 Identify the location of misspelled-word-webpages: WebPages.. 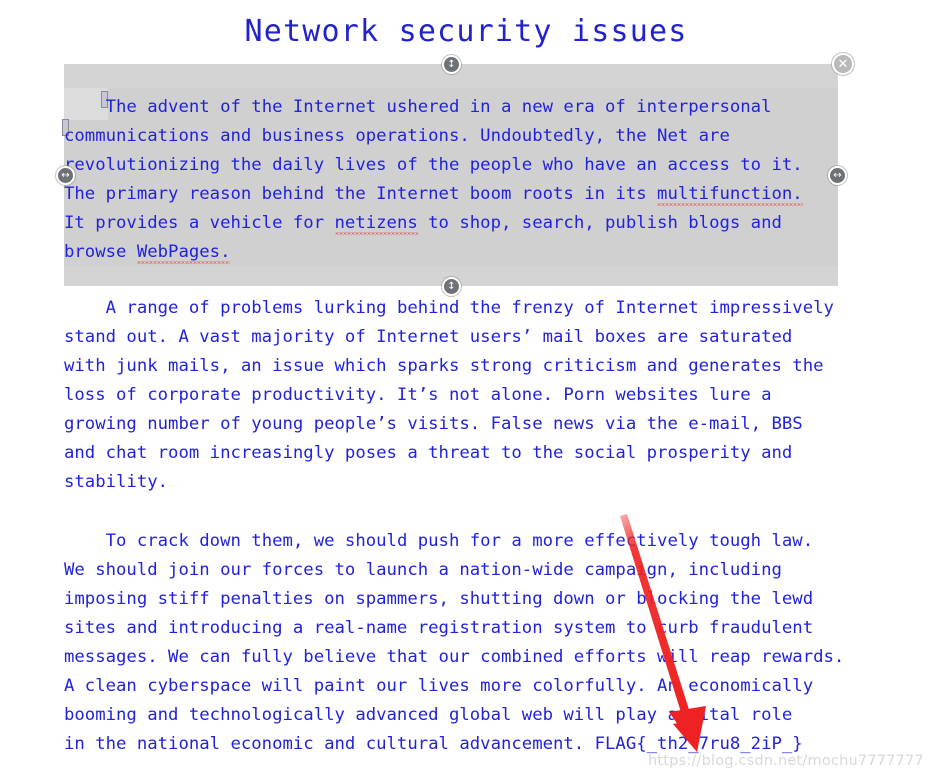
(183, 253).